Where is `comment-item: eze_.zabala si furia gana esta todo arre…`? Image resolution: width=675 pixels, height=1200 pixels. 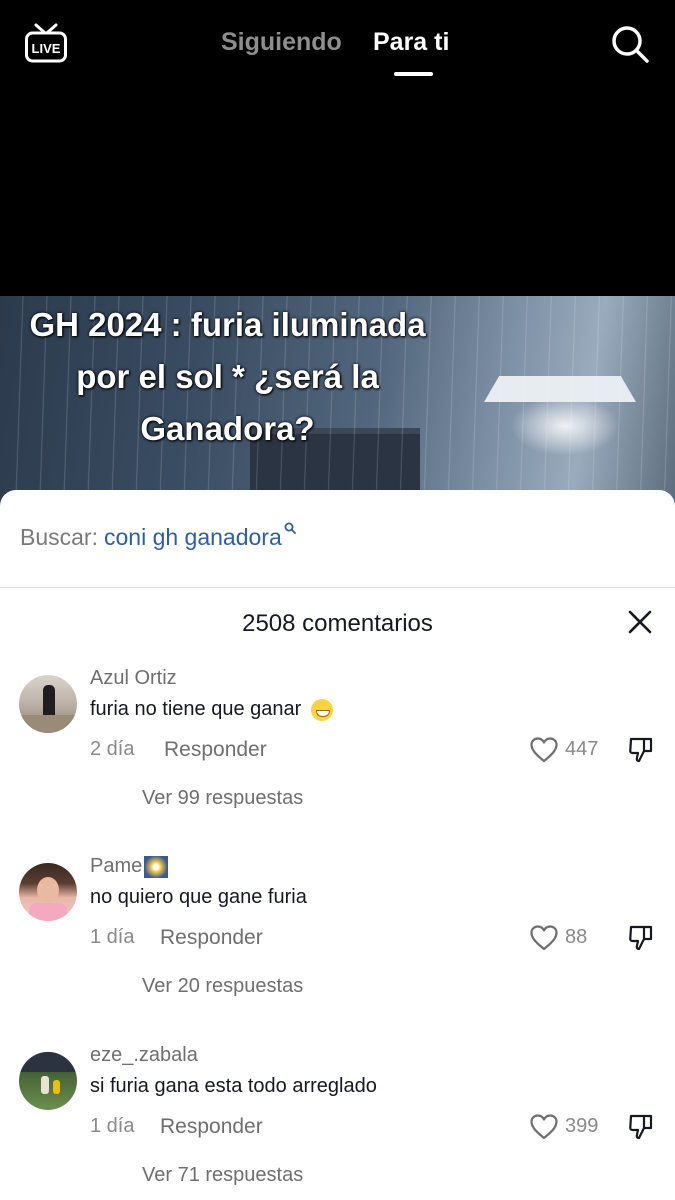
comment-item: eze_.zabala si furia gana esta todo arre… is located at coordinates (337, 1122).